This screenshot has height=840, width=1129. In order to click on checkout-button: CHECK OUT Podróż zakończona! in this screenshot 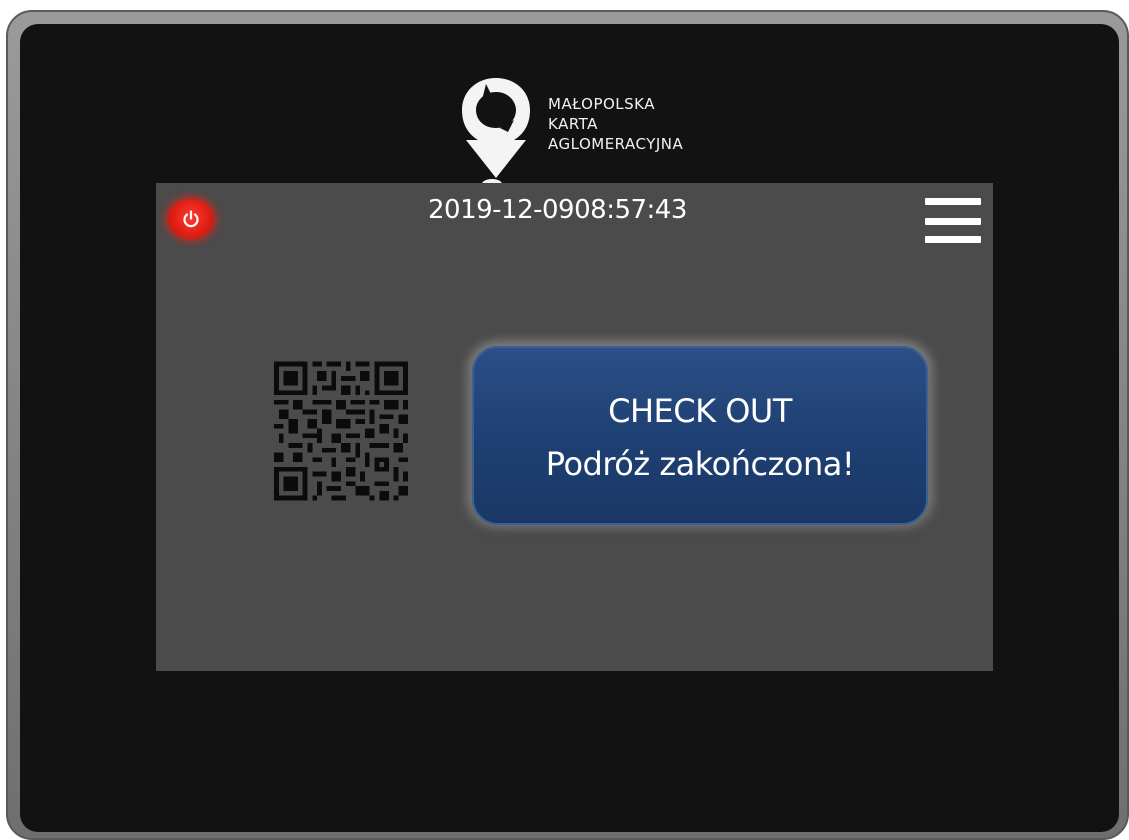, I will do `click(700, 435)`.